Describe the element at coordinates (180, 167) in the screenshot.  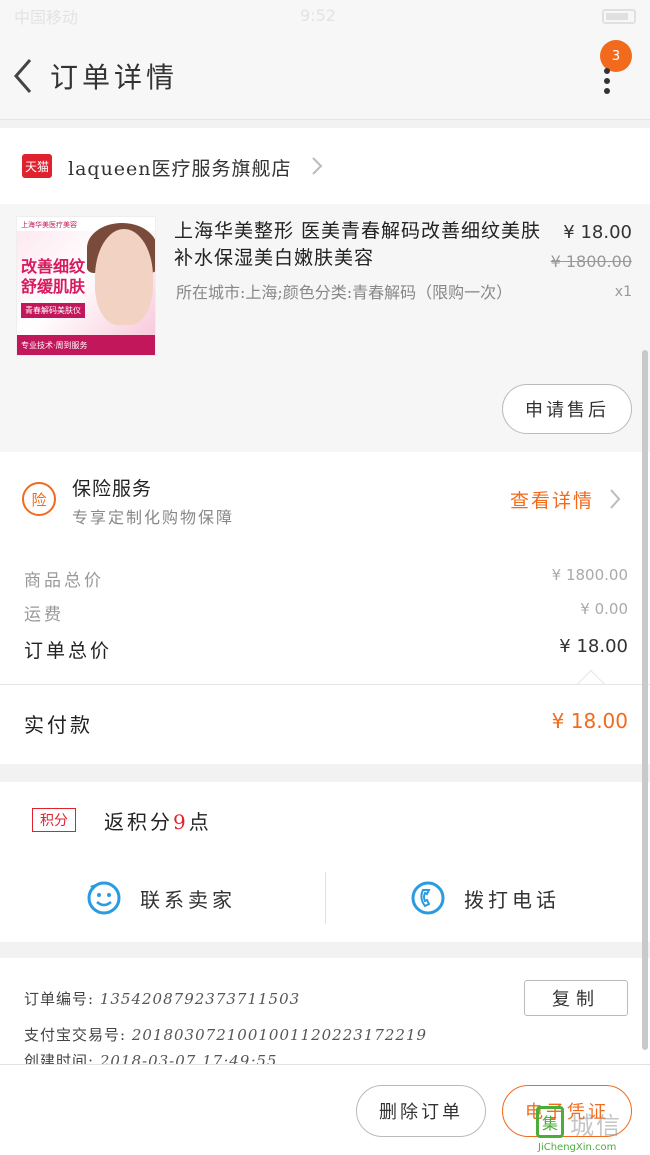
I see `store-name: laqueen医疗服务旗舰店` at that location.